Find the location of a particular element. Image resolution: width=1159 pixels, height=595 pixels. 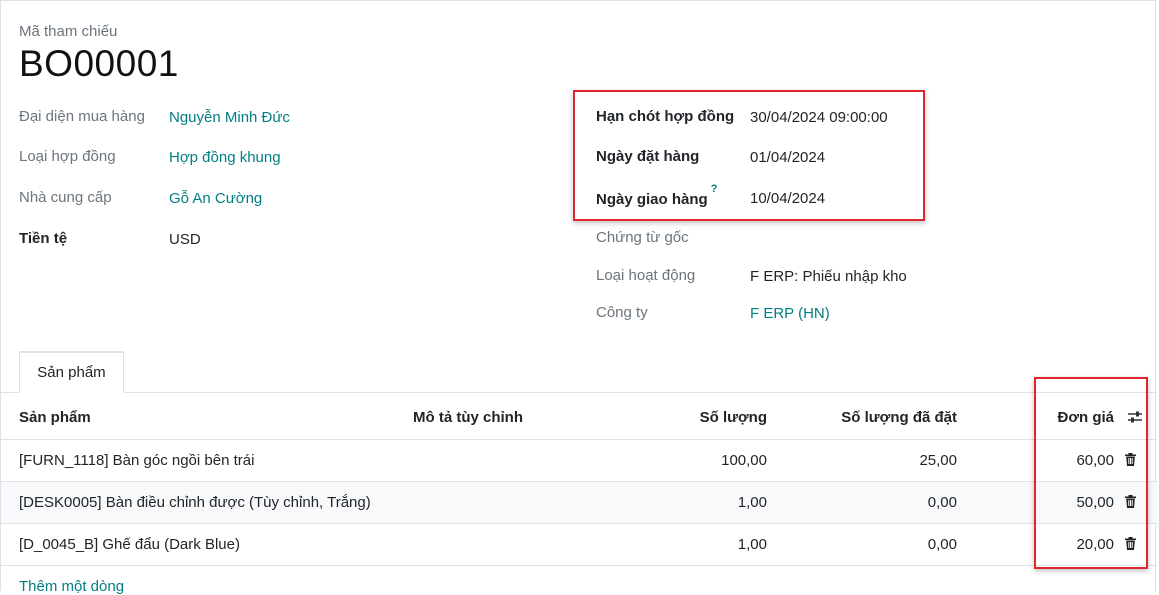

col-ordered-quantity: Số lượng đã đặt is located at coordinates (899, 417).